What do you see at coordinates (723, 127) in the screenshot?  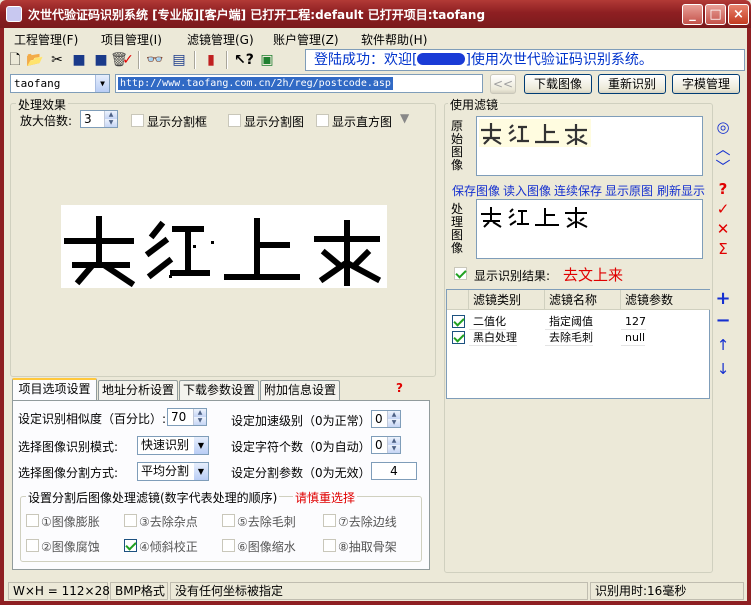 I see `target-icon: ◎` at bounding box center [723, 127].